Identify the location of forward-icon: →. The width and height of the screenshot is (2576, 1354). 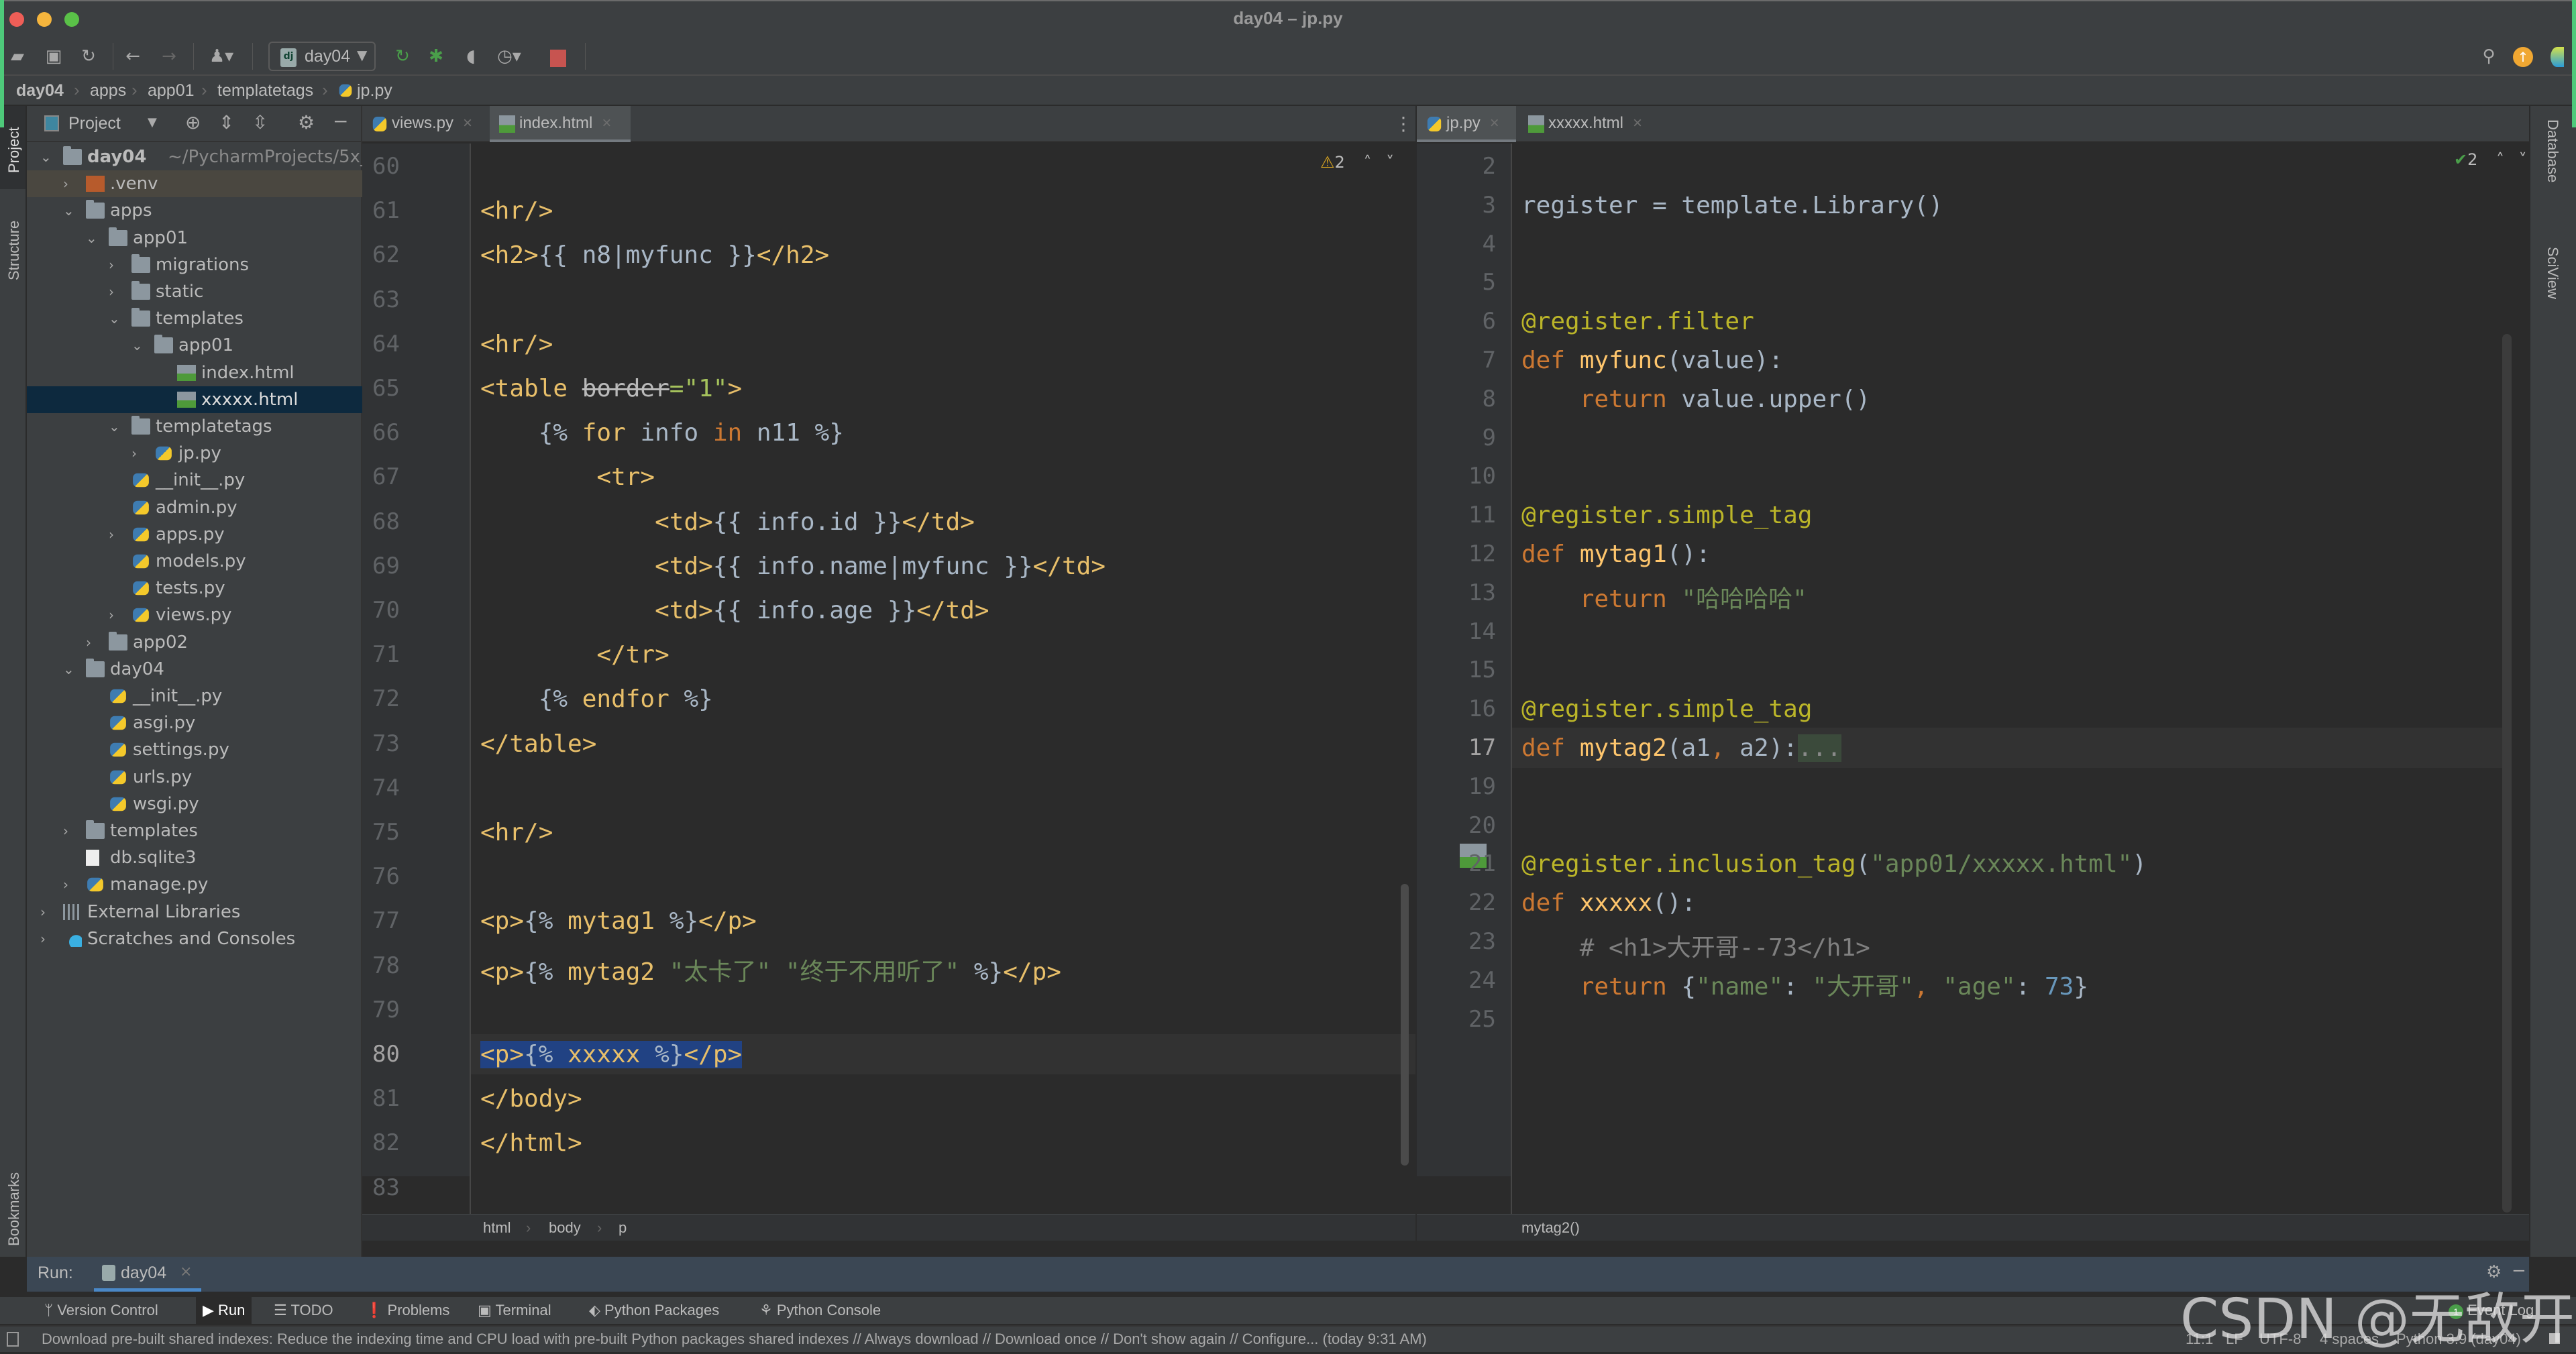
(169, 56).